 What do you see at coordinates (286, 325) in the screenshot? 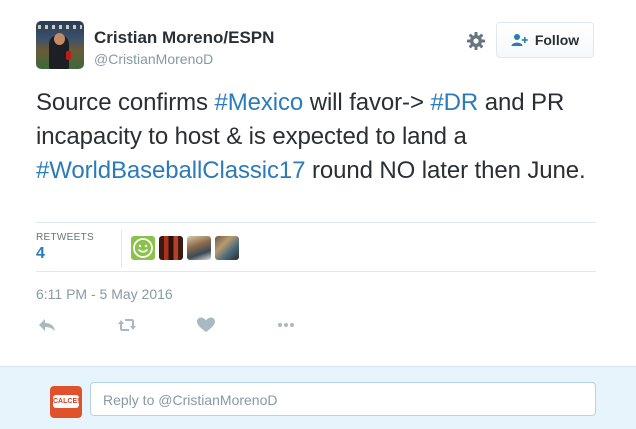
I see `more-icon` at bounding box center [286, 325].